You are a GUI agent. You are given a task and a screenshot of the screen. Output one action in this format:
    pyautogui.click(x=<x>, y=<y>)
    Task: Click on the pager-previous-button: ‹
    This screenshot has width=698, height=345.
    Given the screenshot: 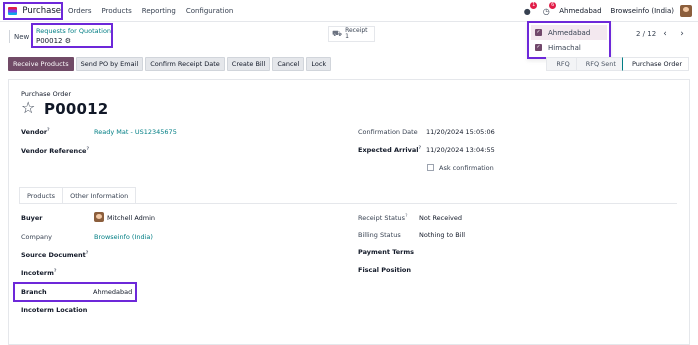 What is the action you would take?
    pyautogui.click(x=665, y=34)
    